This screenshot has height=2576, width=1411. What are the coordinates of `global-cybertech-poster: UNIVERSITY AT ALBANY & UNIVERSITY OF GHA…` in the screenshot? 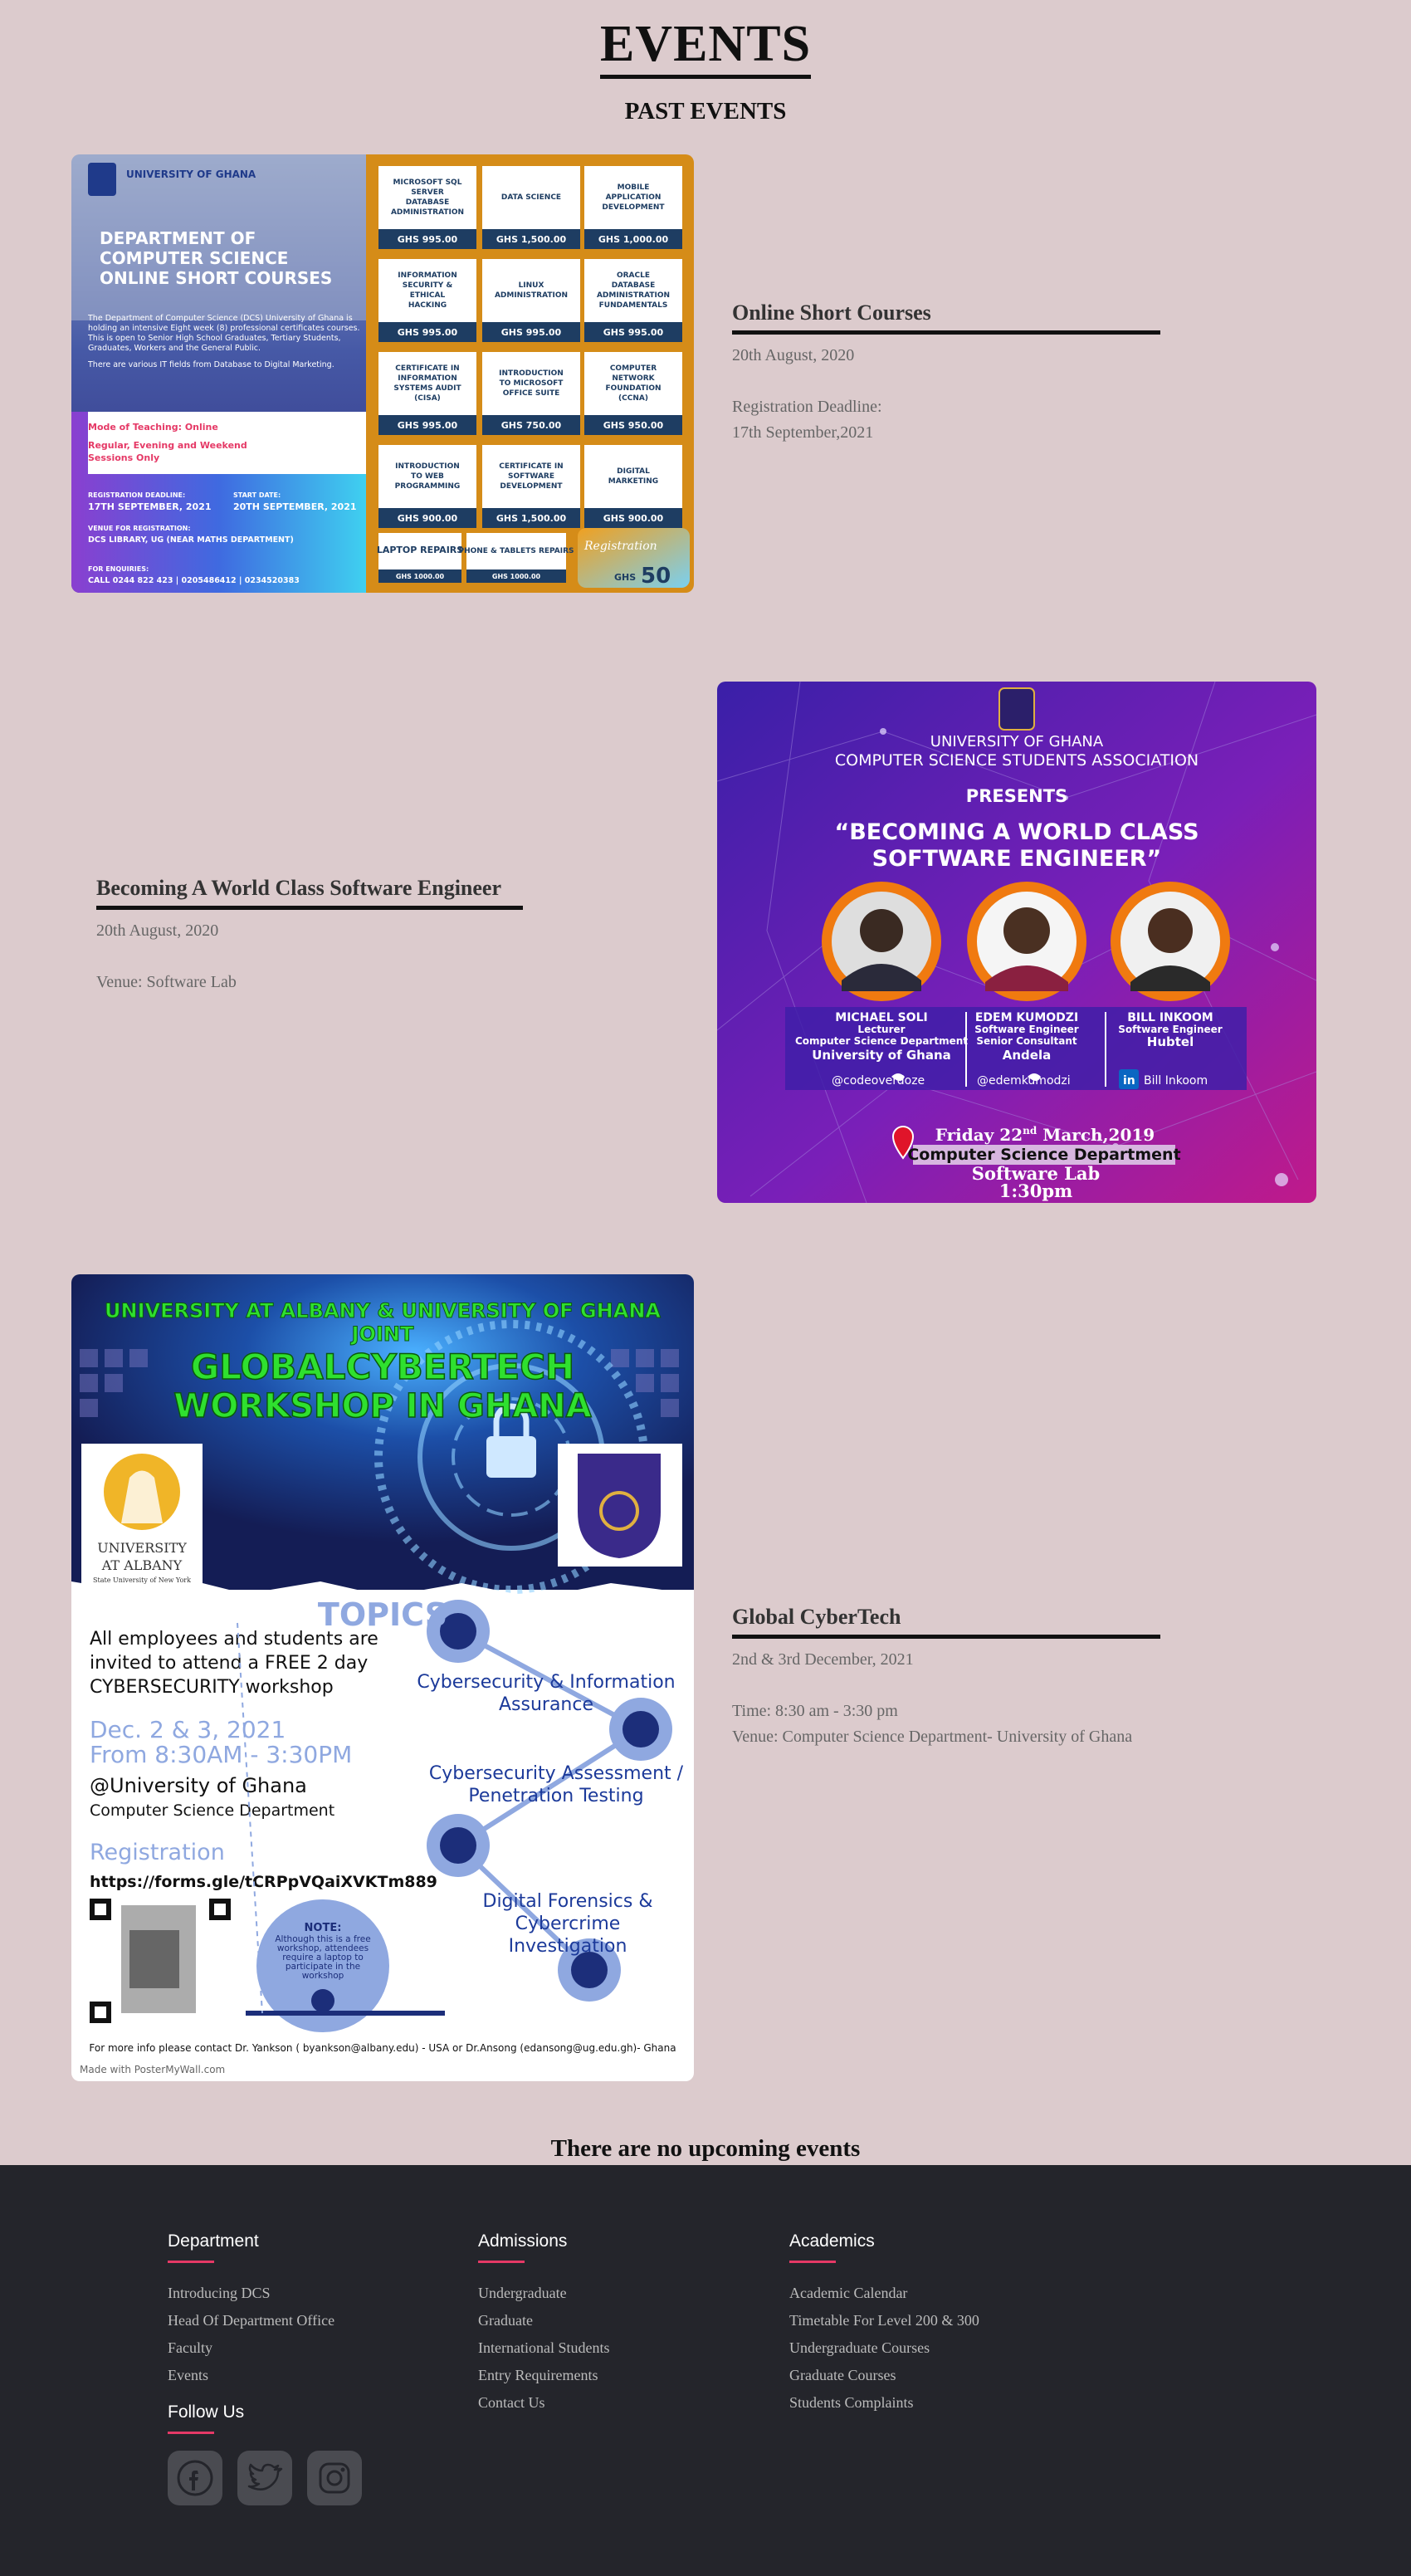 It's located at (382, 1677).